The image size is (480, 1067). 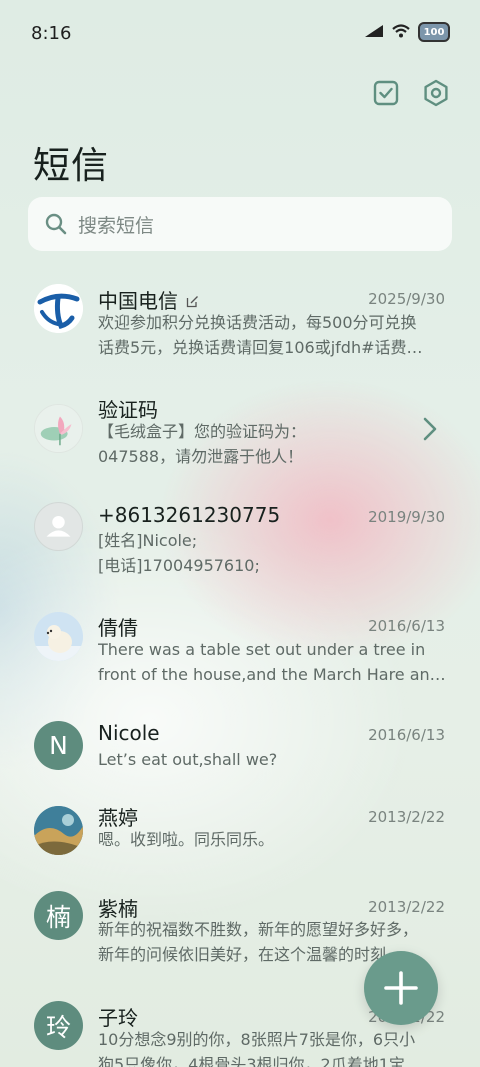 I want to click on avatar: 玲, so click(x=58, y=1025).